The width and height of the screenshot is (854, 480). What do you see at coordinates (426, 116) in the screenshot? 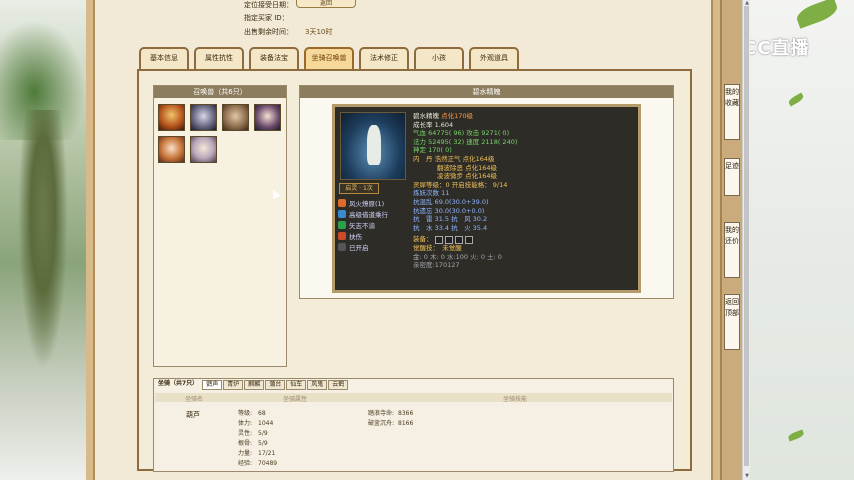
I see `pet-name: 碧水精魄` at bounding box center [426, 116].